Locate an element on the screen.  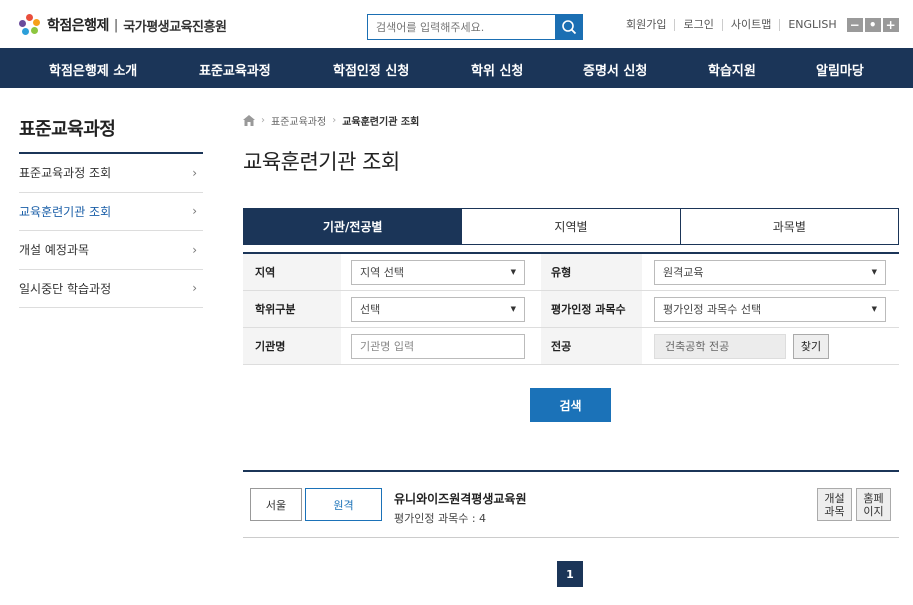
sidebar-item-suspended-courses: 일시중단 학습과정 › is located at coordinates (111, 289).